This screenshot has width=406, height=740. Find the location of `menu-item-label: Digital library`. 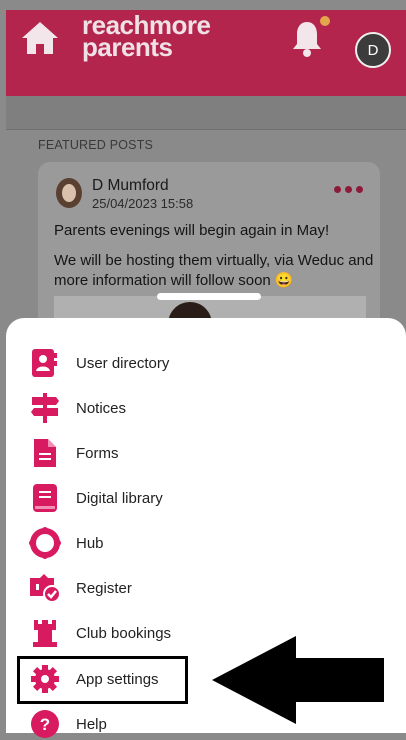

menu-item-label: Digital library is located at coordinates (119, 498).